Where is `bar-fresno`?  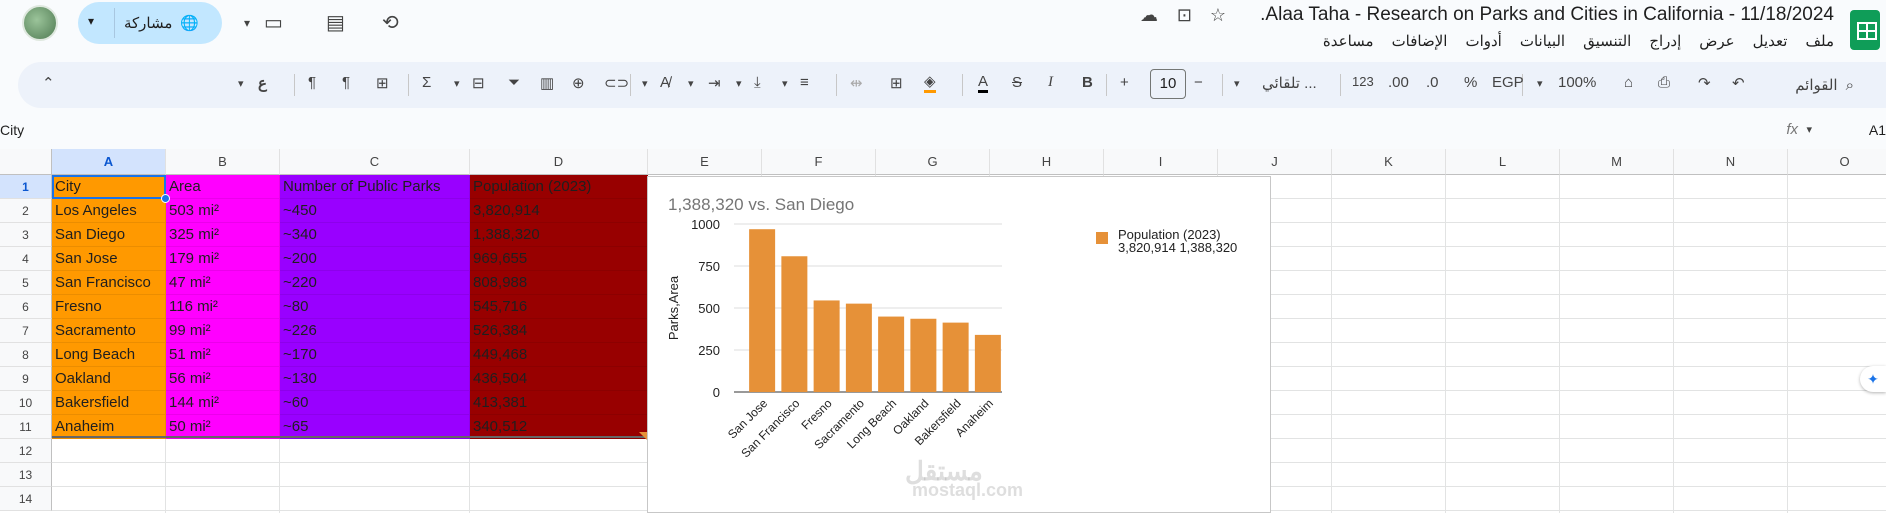 bar-fresno is located at coordinates (826, 346).